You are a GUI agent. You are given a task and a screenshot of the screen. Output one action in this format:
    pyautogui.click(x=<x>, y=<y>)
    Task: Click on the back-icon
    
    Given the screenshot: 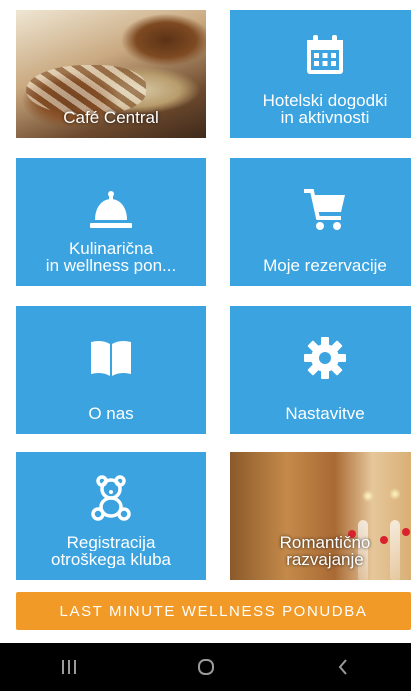 What is the action you would take?
    pyautogui.click(x=342, y=667)
    